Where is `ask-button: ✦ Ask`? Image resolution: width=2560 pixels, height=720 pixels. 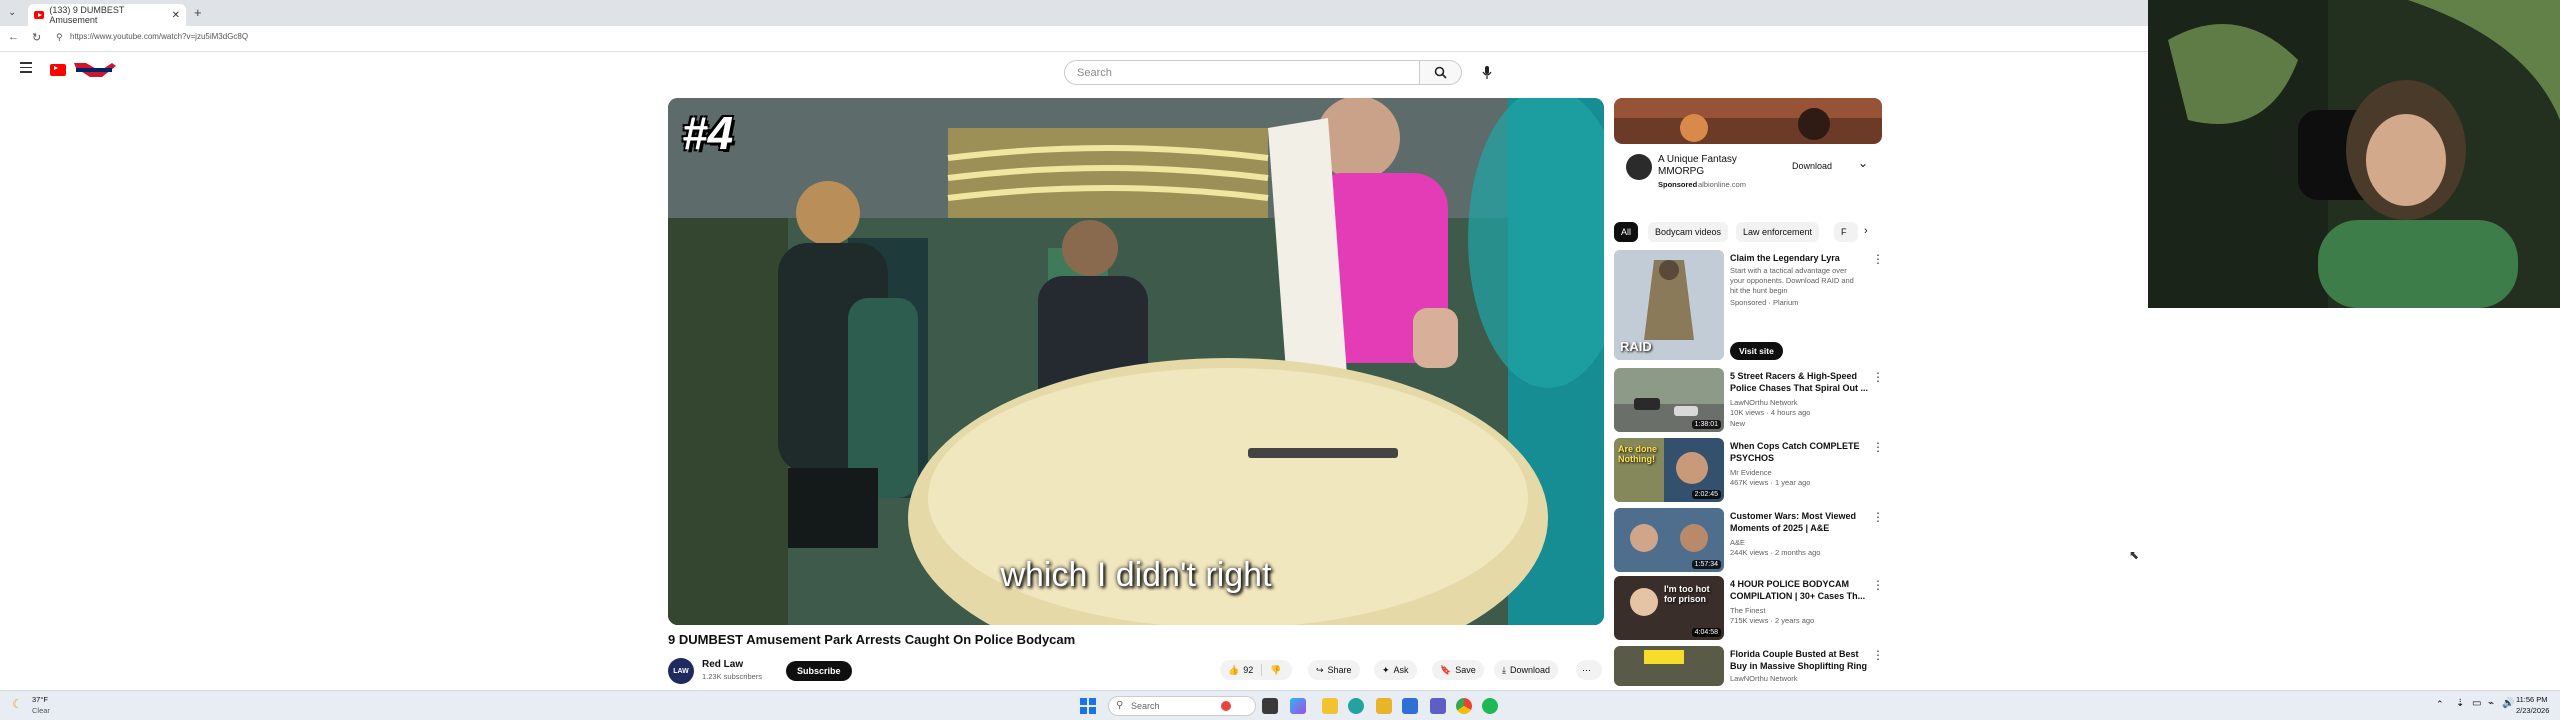
ask-button: ✦ Ask is located at coordinates (1395, 670).